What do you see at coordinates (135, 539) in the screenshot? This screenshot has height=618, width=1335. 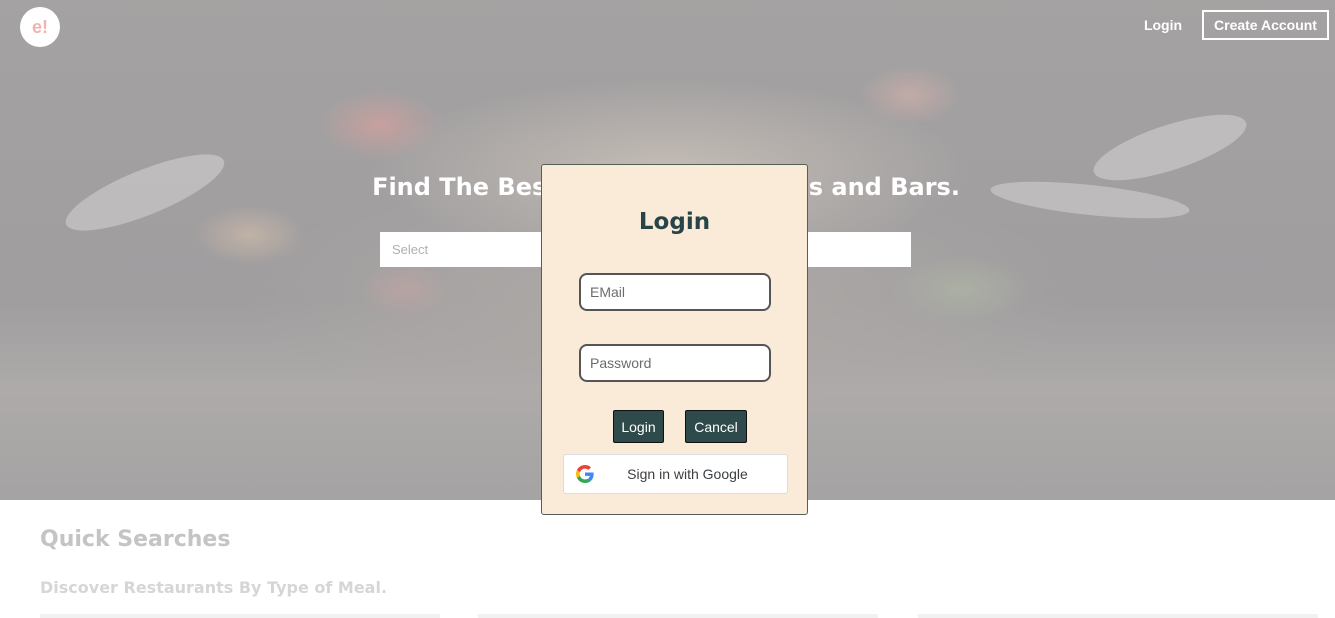 I see `quick-searches-title: Quick Searches` at bounding box center [135, 539].